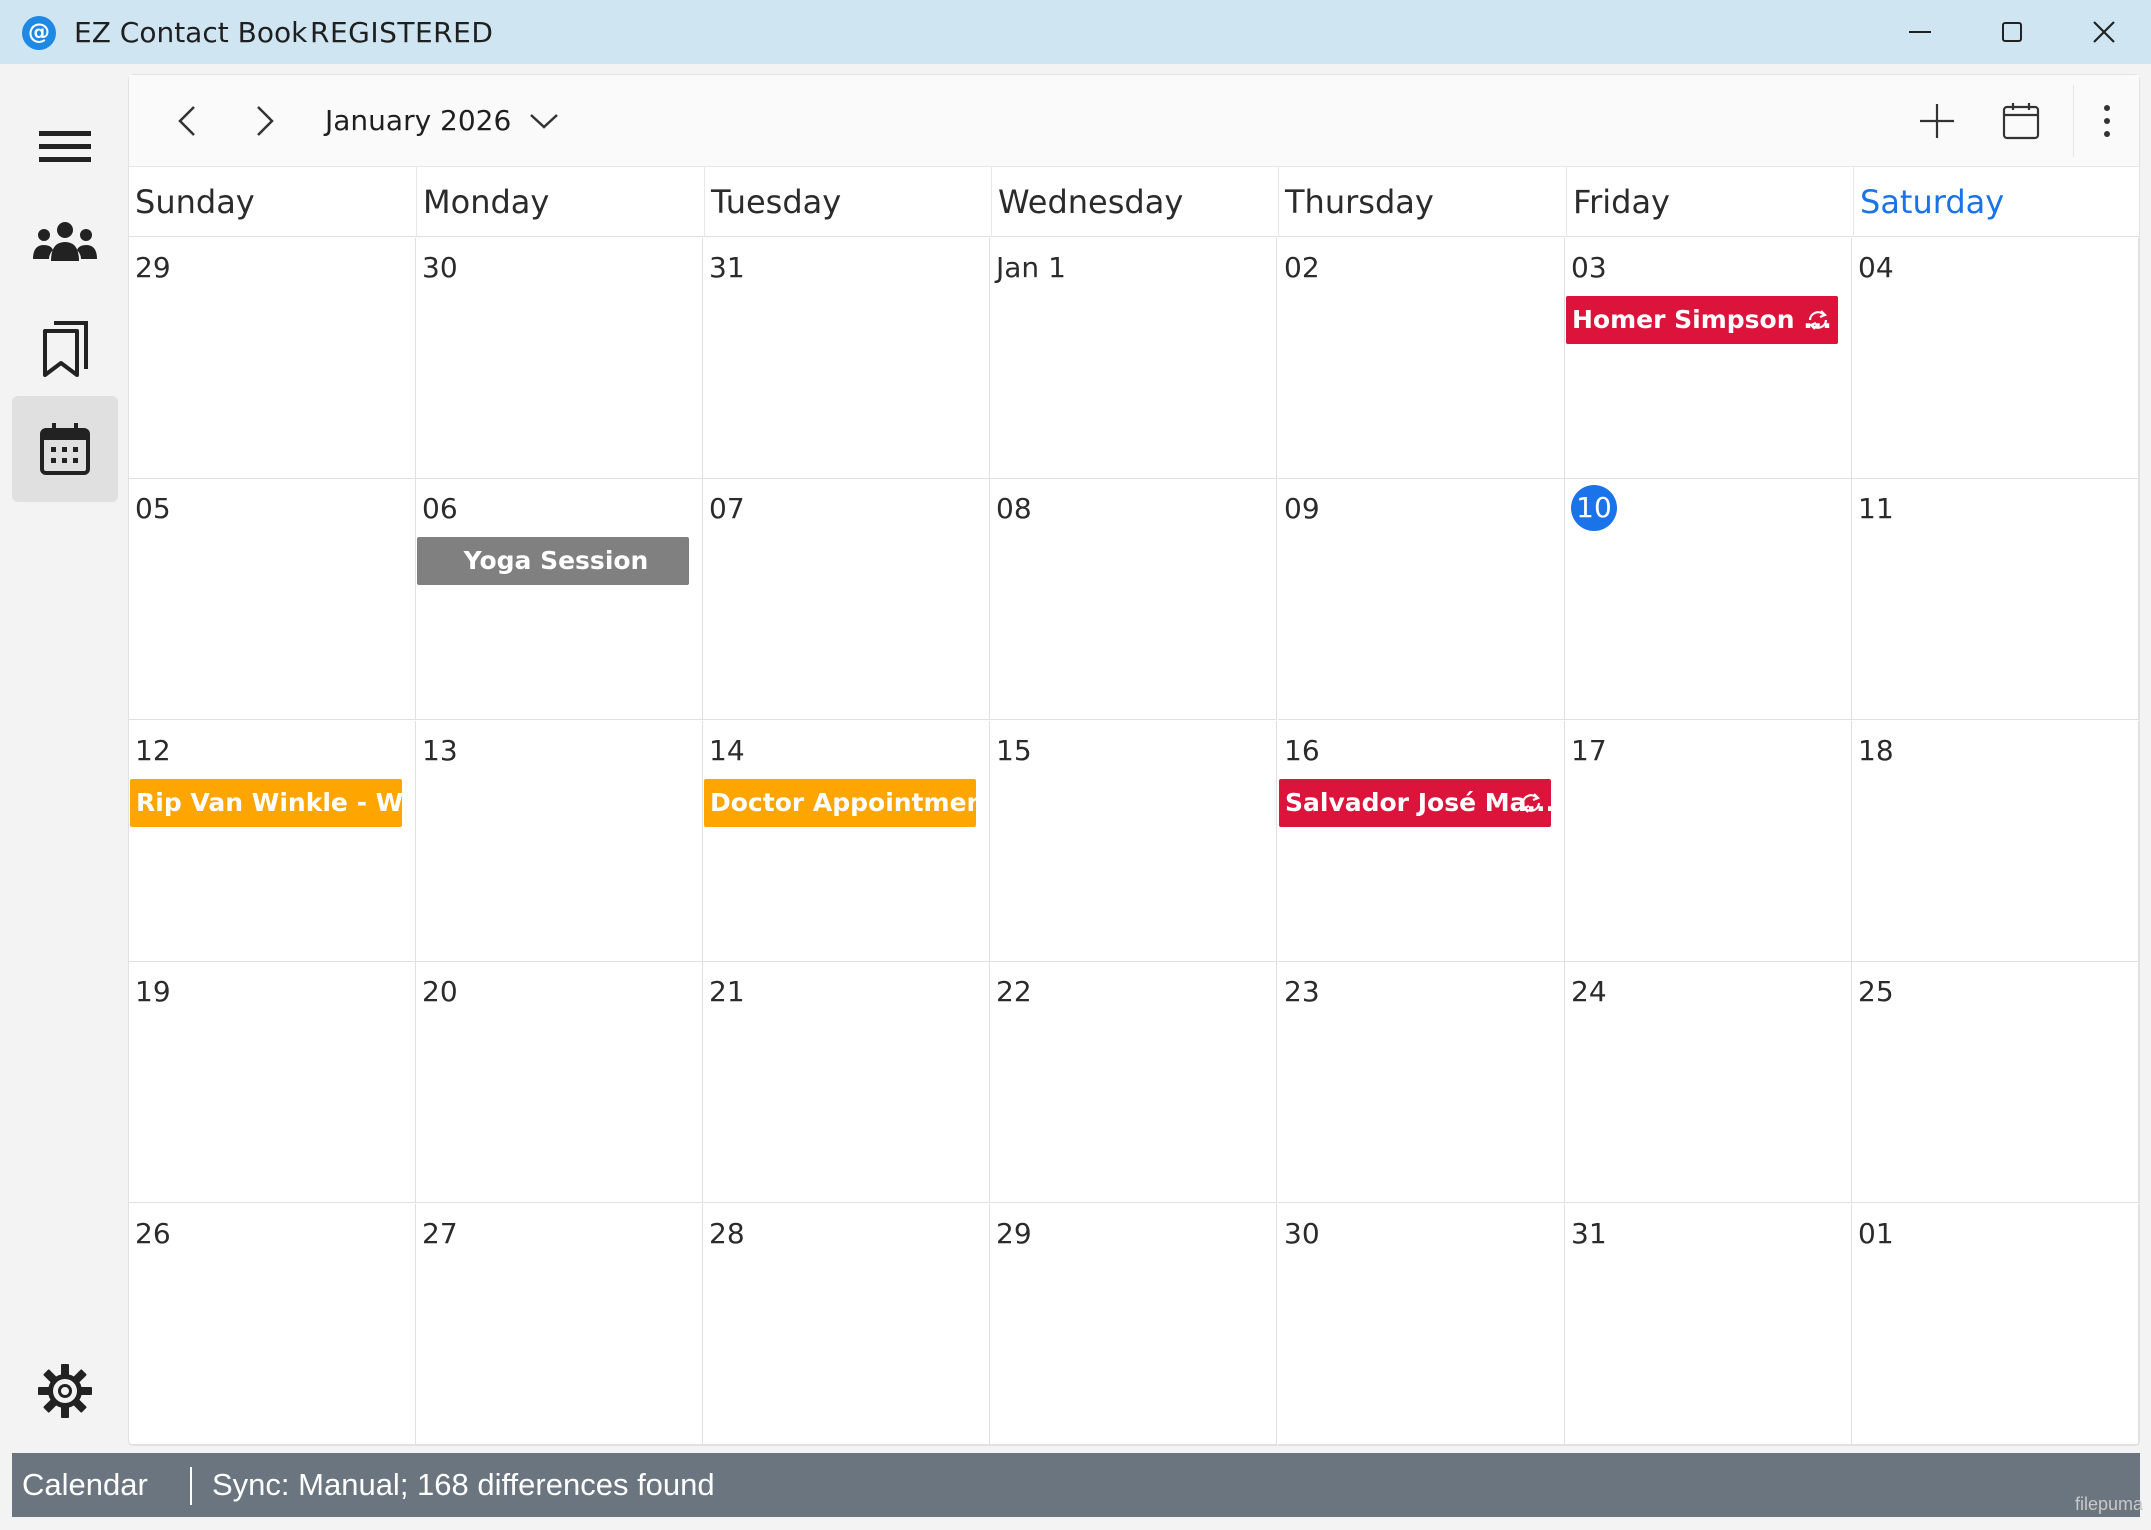 The width and height of the screenshot is (2151, 1530). Describe the element at coordinates (1421, 358) in the screenshot. I see `day-cell: 02` at that location.